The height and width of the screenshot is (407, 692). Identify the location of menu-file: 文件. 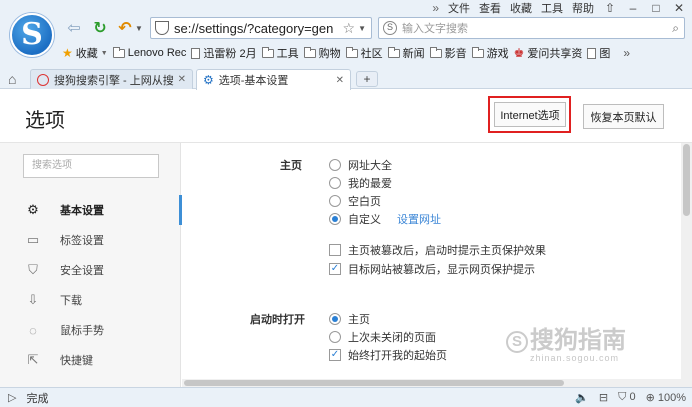
(459, 8).